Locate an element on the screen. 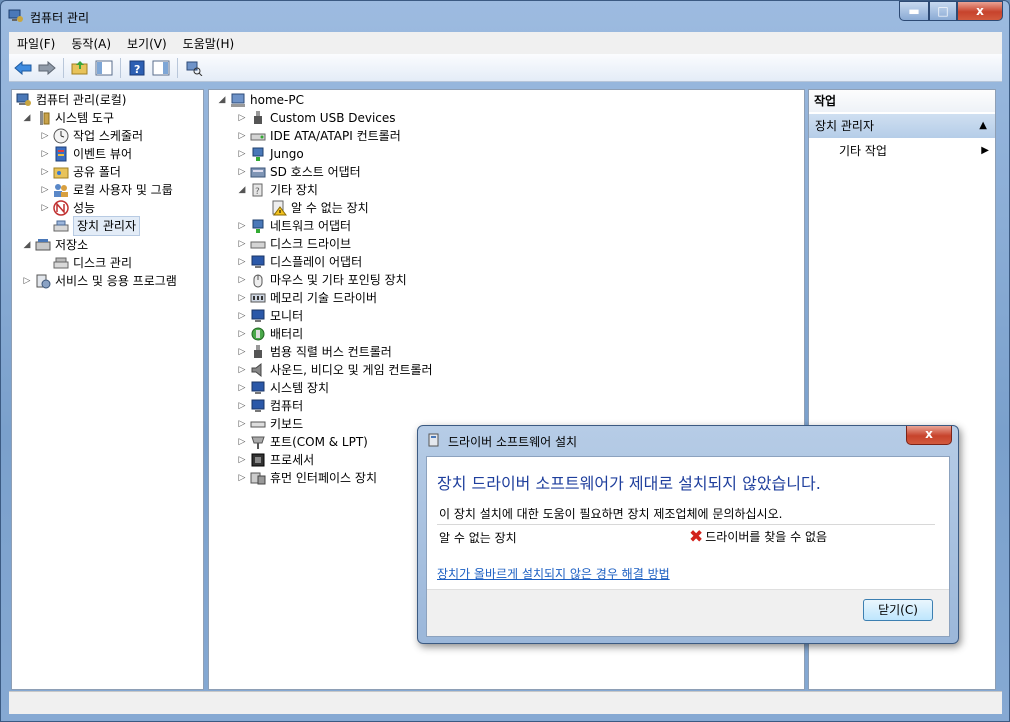  port-icon is located at coordinates (258, 442).